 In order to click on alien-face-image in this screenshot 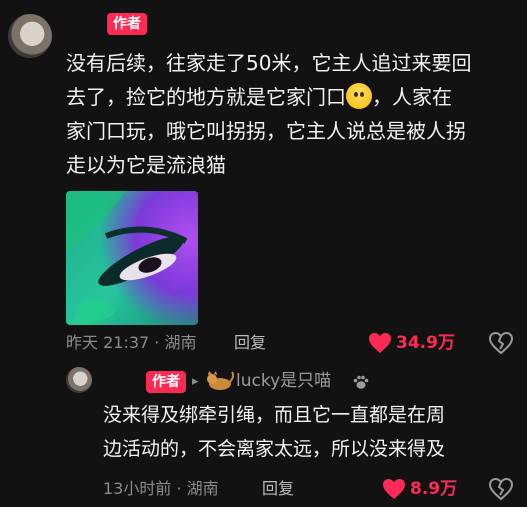, I will do `click(132, 258)`.